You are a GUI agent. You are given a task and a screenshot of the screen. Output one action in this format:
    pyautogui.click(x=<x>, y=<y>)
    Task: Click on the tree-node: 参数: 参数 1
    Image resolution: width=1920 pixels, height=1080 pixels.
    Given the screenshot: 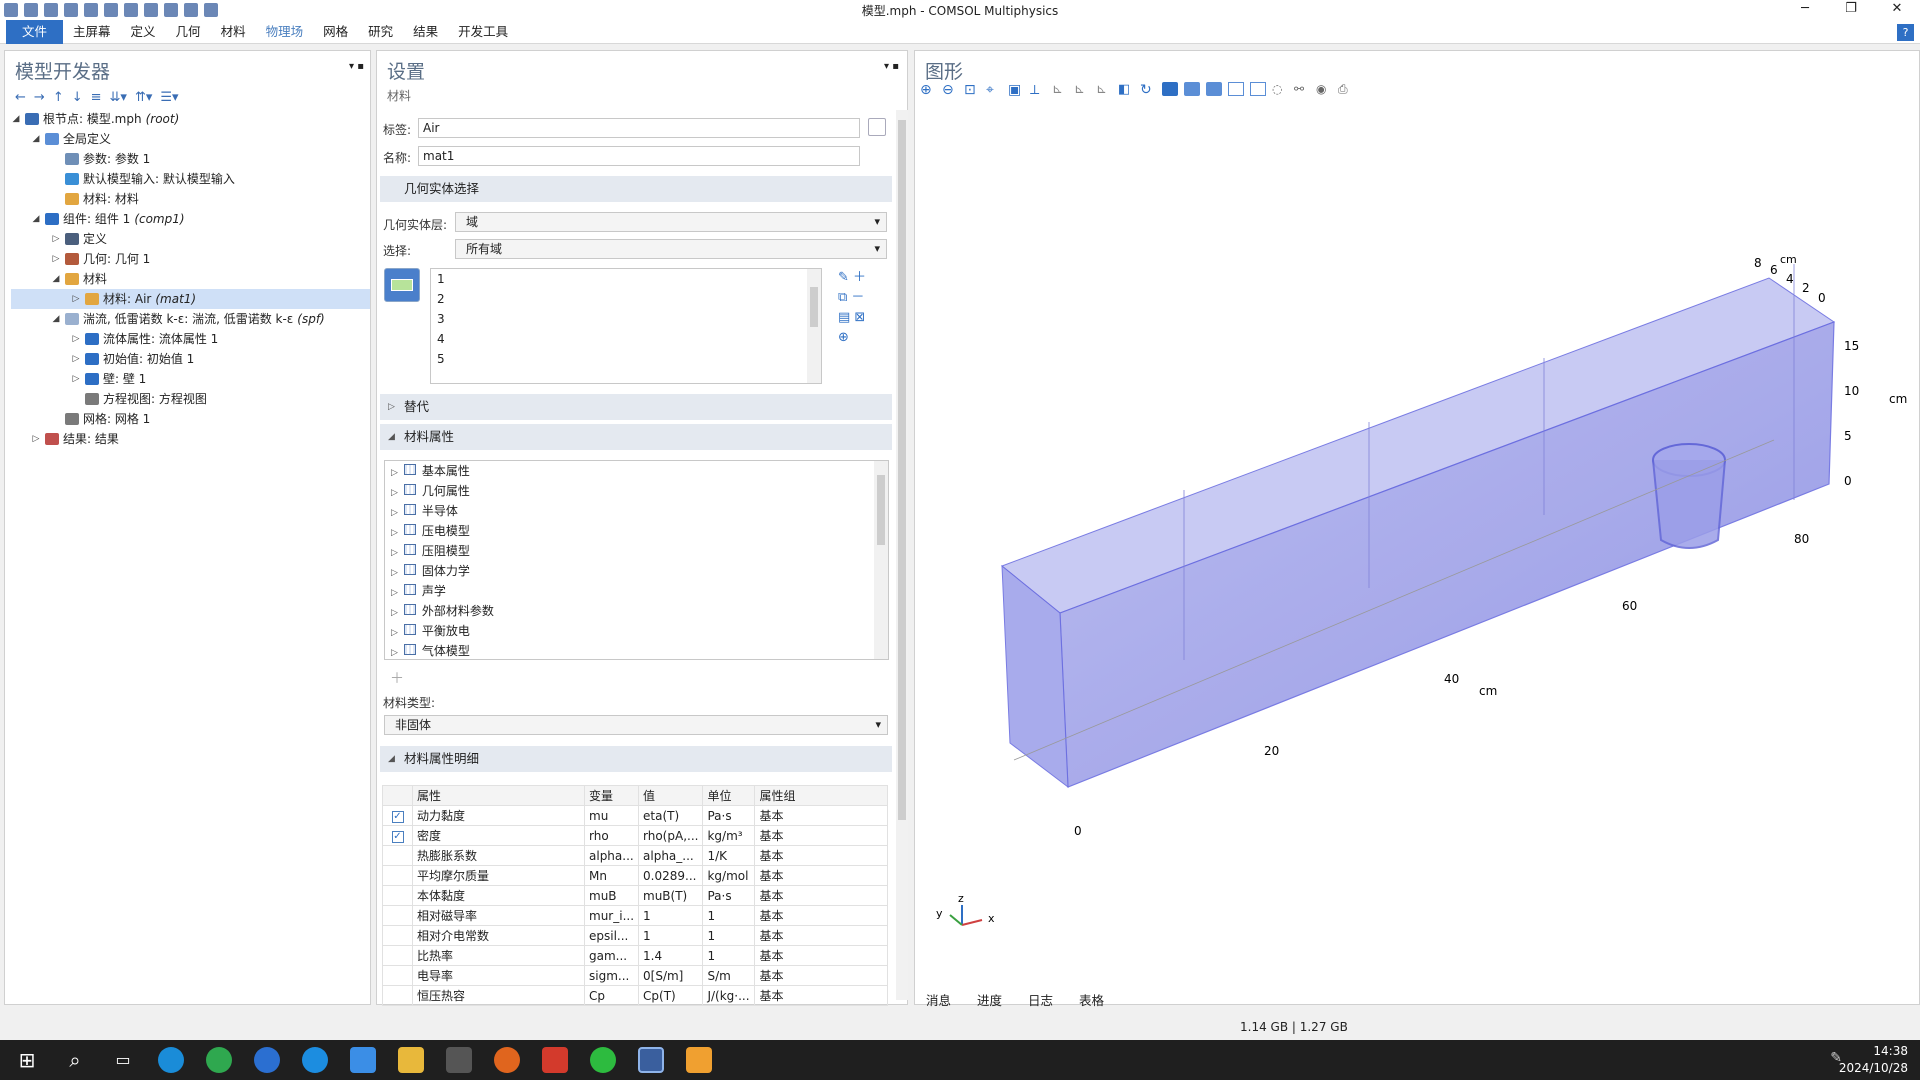 What is the action you would take?
    pyautogui.click(x=190, y=159)
    